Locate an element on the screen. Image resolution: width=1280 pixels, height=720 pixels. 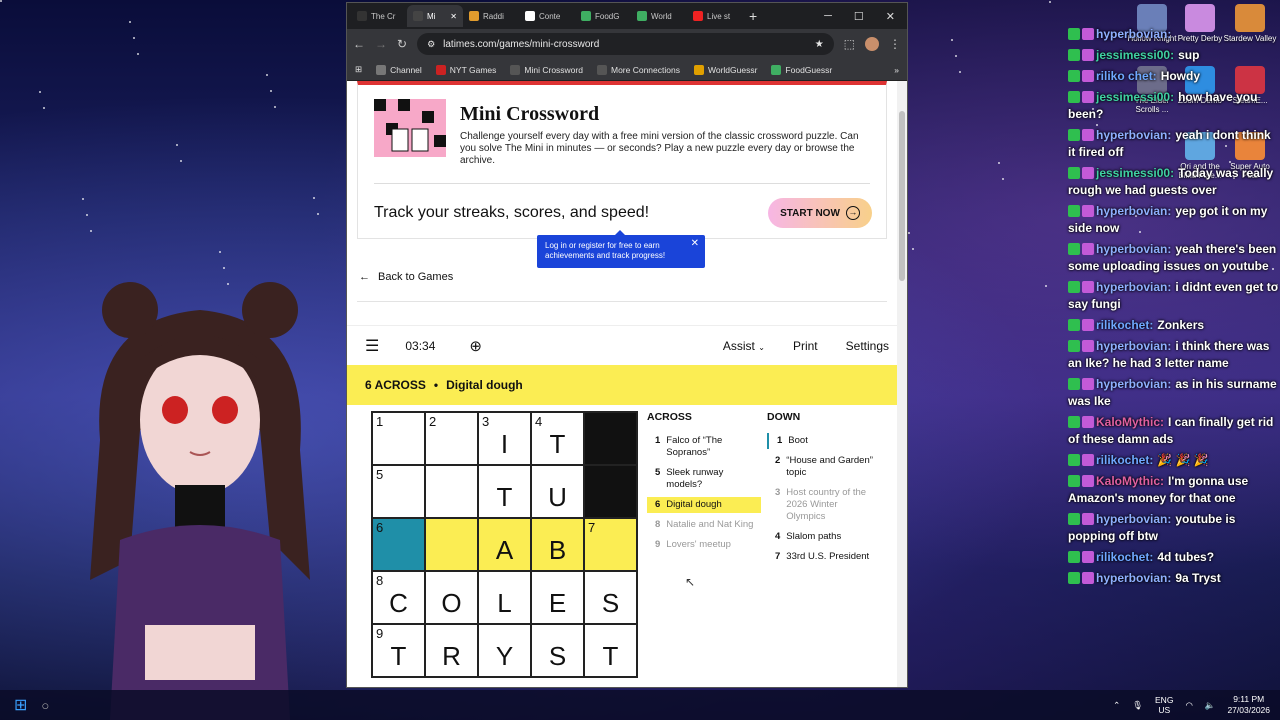
chat-message: jessimessi00: sup is located at coordinates (1174, 55).